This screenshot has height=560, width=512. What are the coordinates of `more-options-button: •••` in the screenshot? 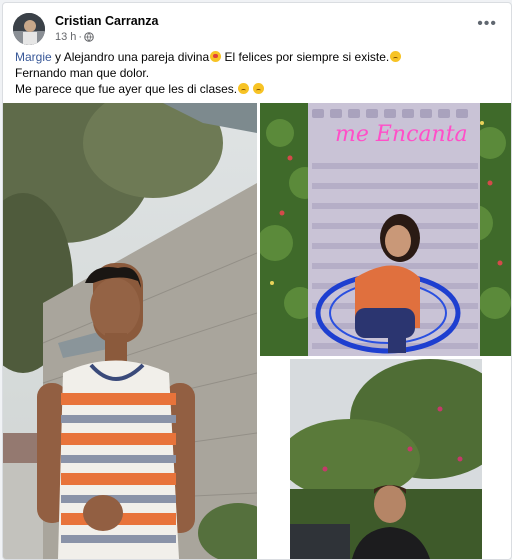 It's located at (487, 24).